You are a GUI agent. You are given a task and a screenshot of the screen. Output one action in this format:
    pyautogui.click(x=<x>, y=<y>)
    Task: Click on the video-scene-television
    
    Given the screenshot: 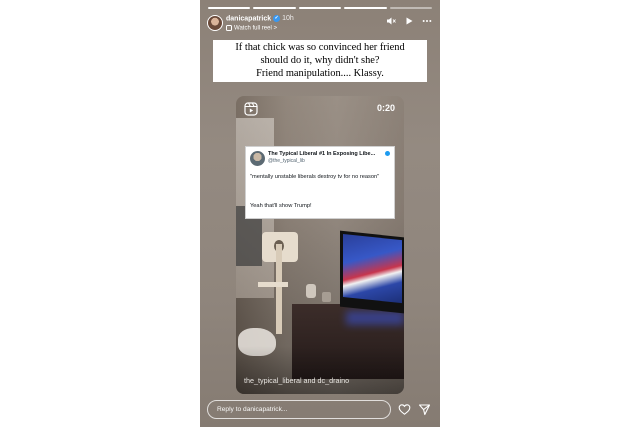 What is the action you would take?
    pyautogui.click(x=372, y=272)
    